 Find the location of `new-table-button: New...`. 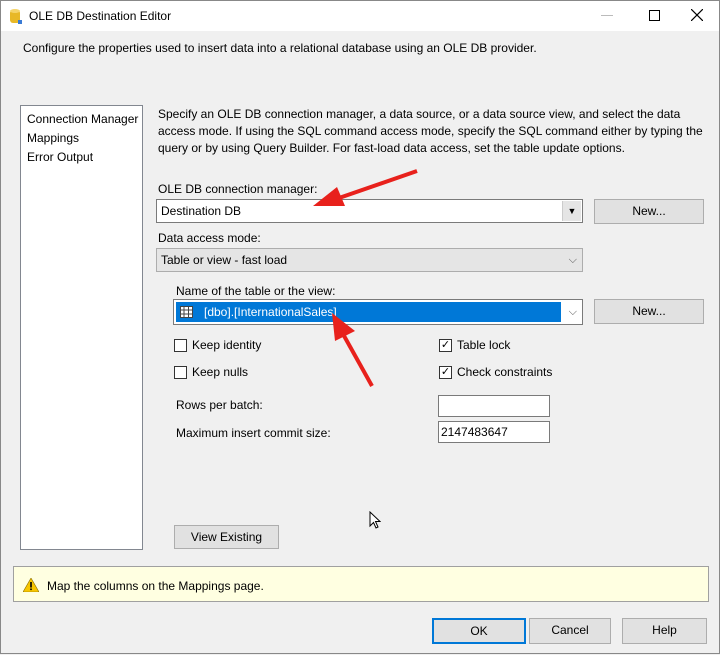

new-table-button: New... is located at coordinates (649, 311).